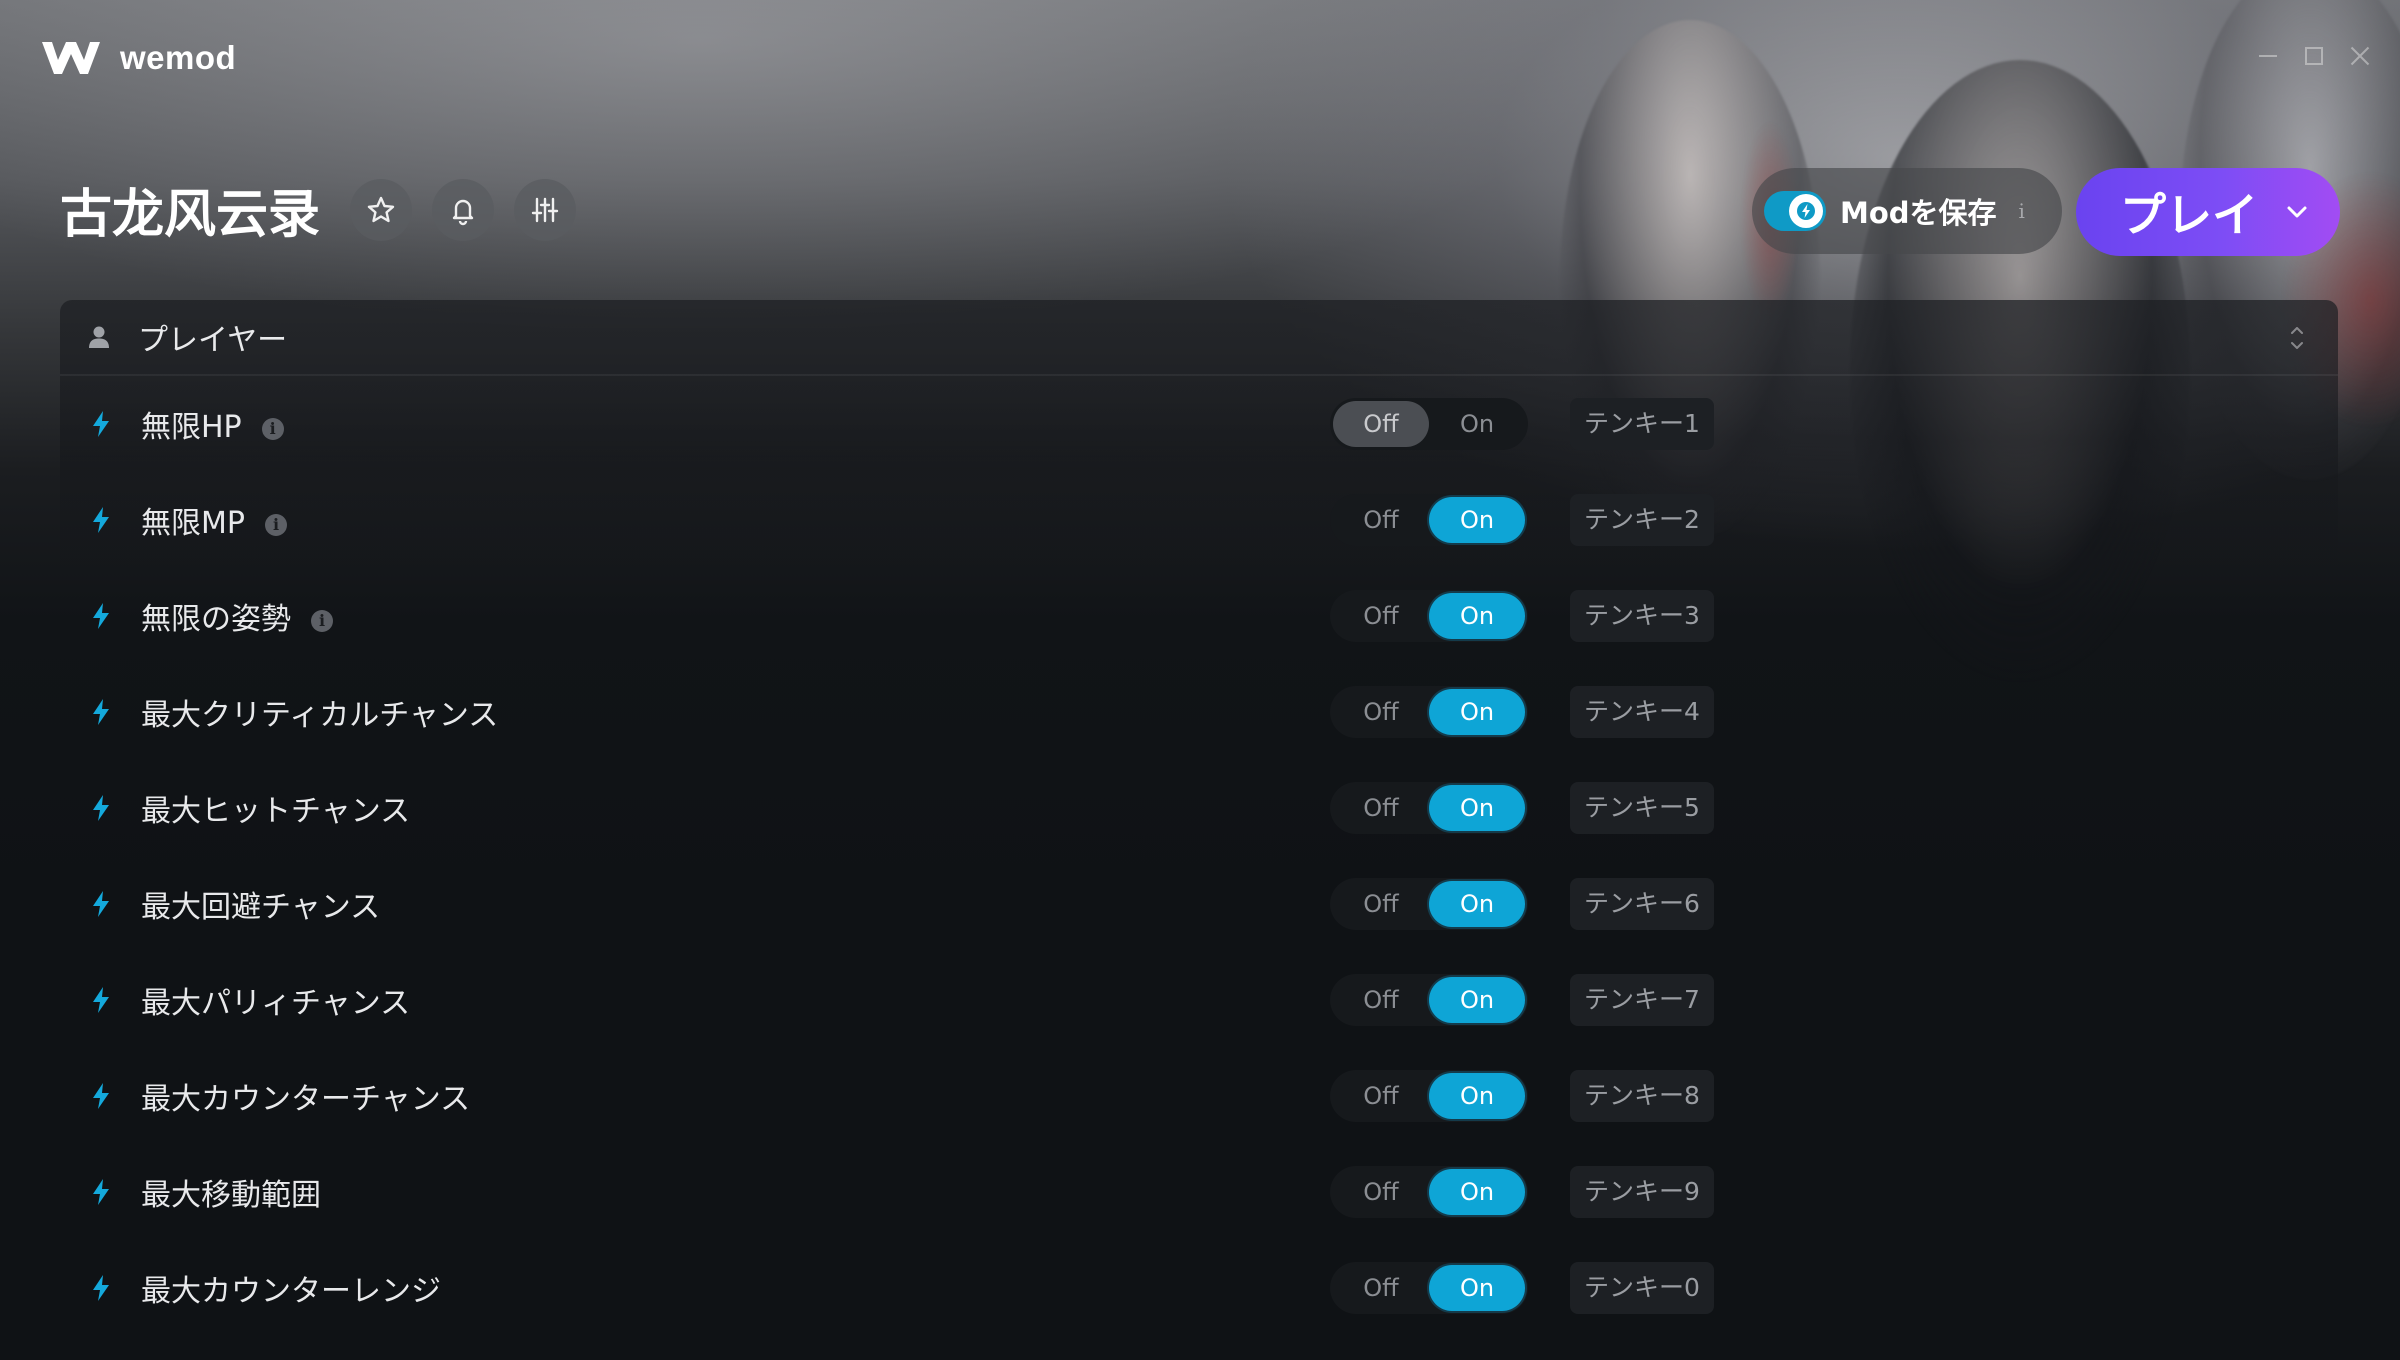 Image resolution: width=2400 pixels, height=1360 pixels. Describe the element at coordinates (1642, 1288) in the screenshot. I see `hotkey-button: テンキー0` at that location.